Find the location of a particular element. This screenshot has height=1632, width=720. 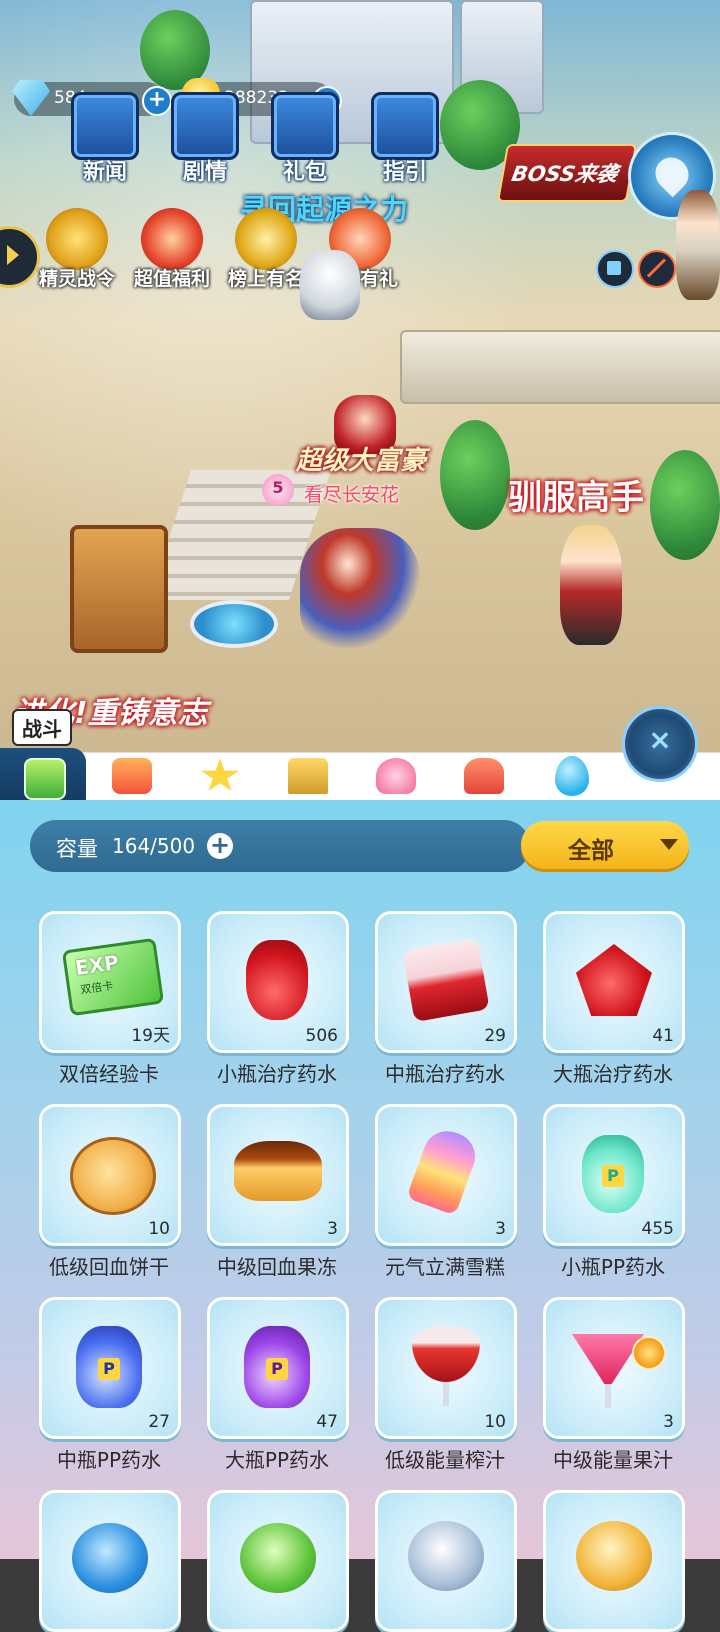

tab-titles is located at coordinates (308, 776).